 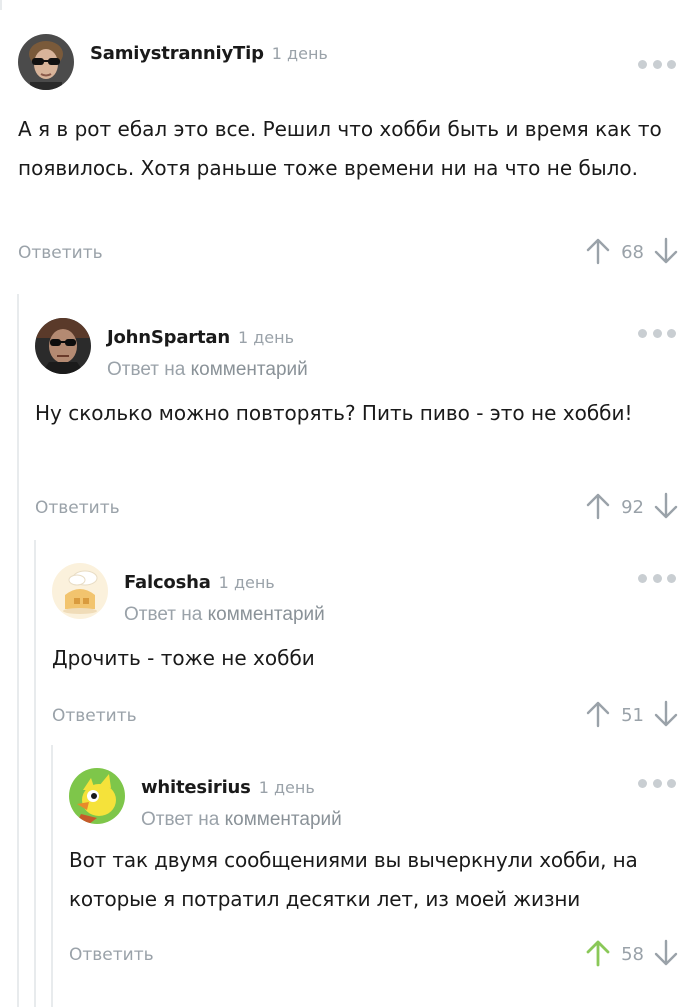 I want to click on username: Falcosha 1 день, so click(x=199, y=582).